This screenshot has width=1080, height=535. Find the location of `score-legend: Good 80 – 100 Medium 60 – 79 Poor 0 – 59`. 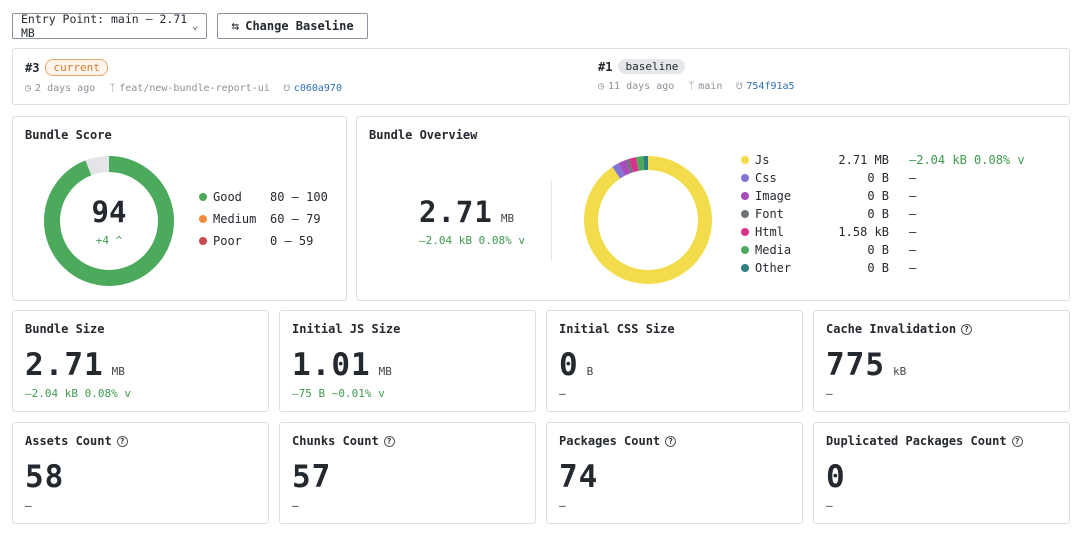

score-legend: Good 80 – 100 Medium 60 – 79 Poor 0 – 59 is located at coordinates (263, 219).